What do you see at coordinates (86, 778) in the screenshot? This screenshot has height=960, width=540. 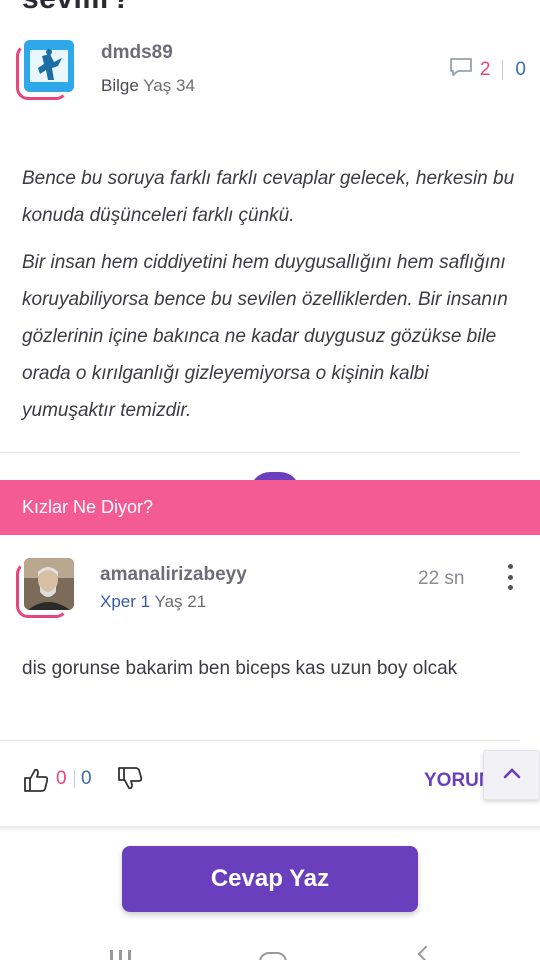 I see `dislike-count: 0` at bounding box center [86, 778].